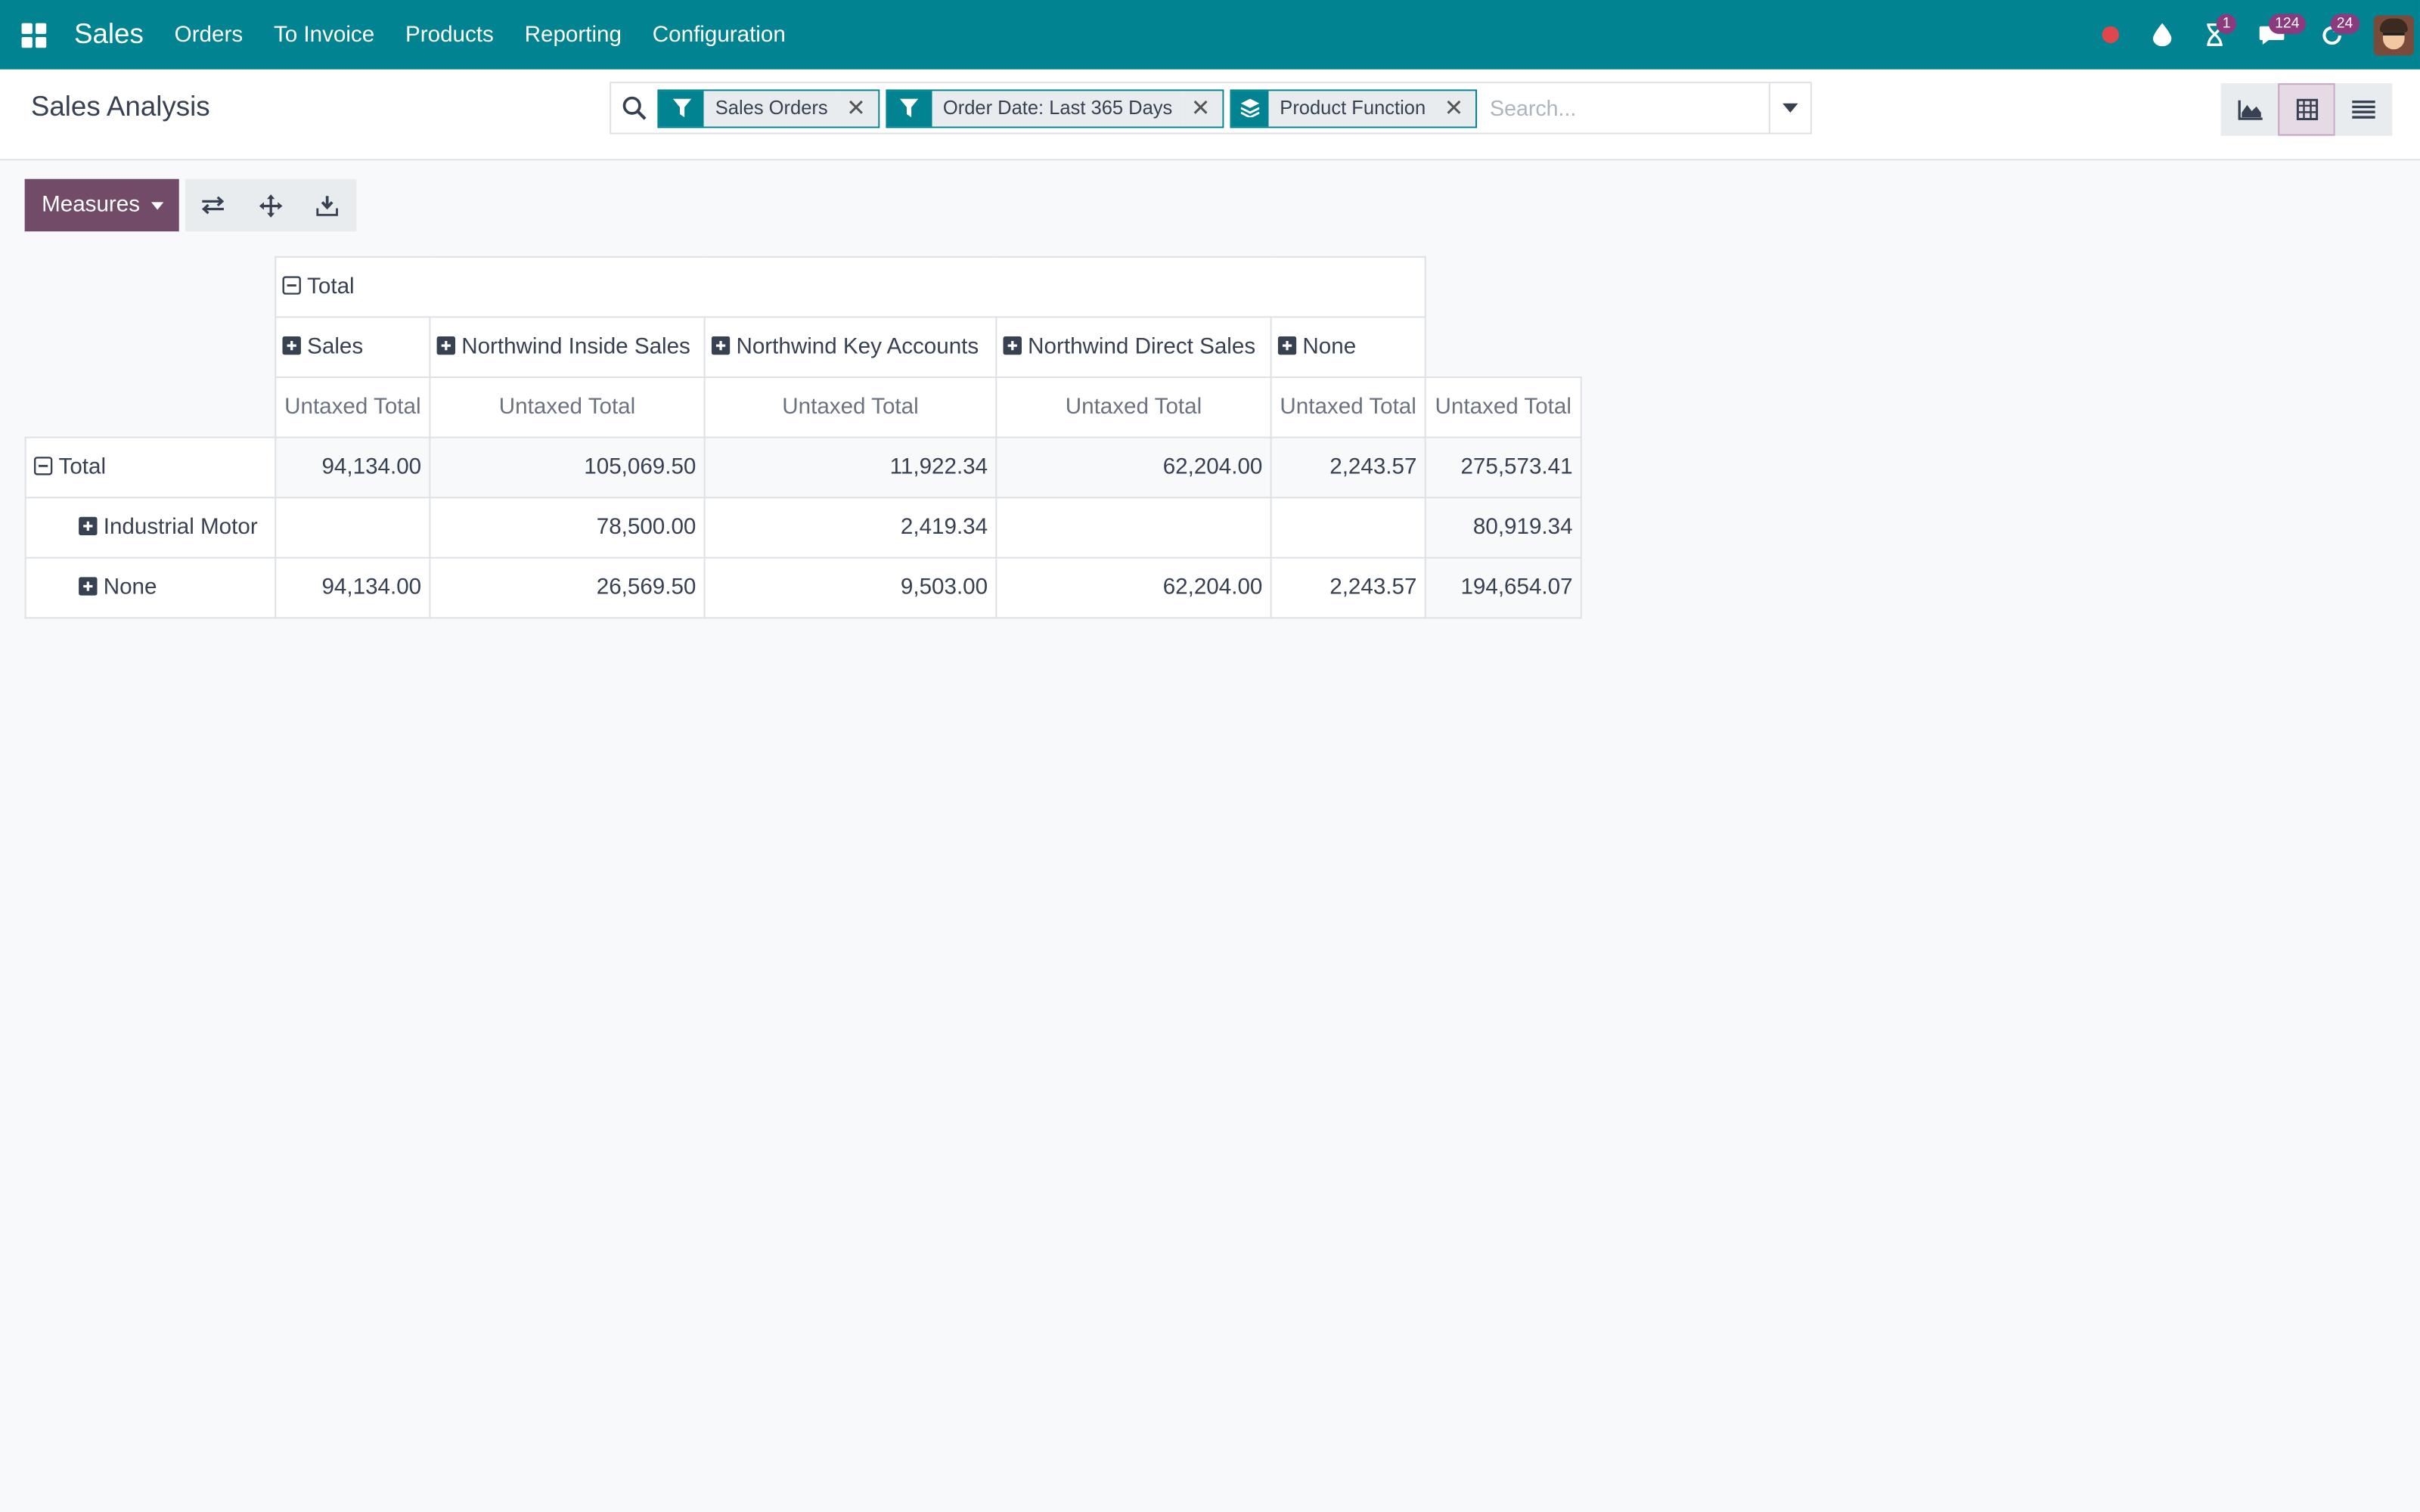  I want to click on row-header-none: None, so click(150, 587).